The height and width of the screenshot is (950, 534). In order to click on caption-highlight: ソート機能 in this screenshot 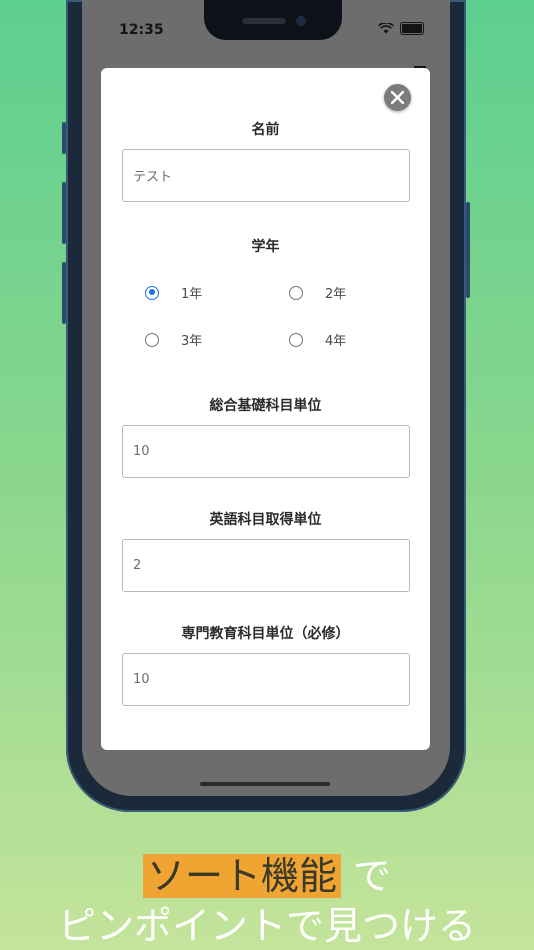, I will do `click(241, 876)`.